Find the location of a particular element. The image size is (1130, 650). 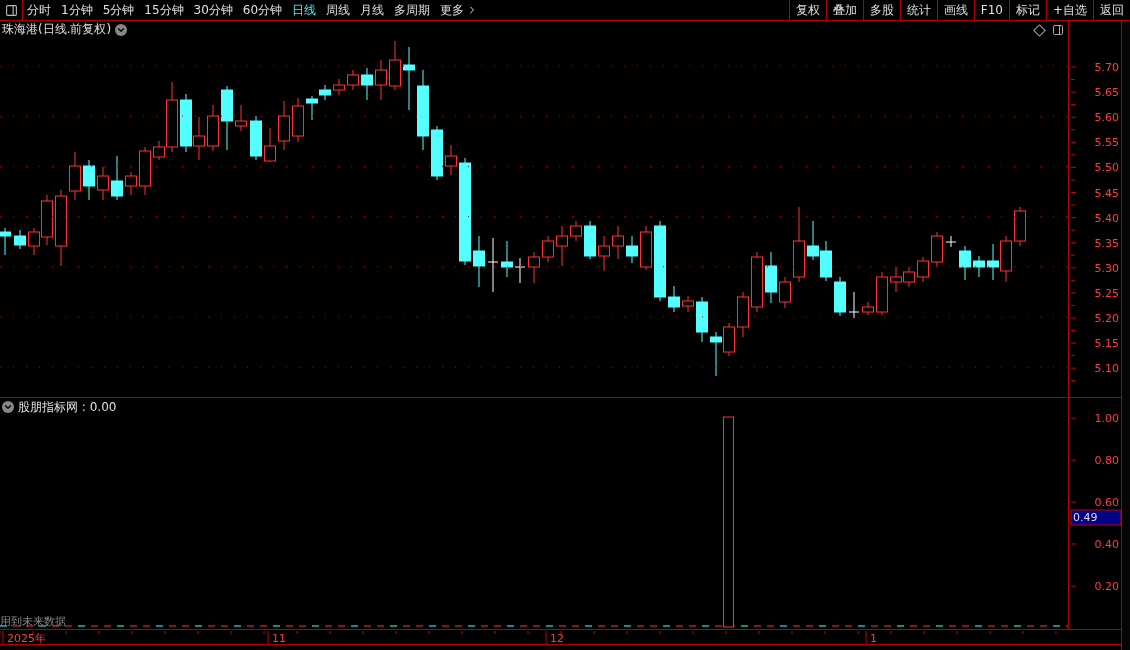

price-label: 5.25 is located at coordinates (1106, 293).